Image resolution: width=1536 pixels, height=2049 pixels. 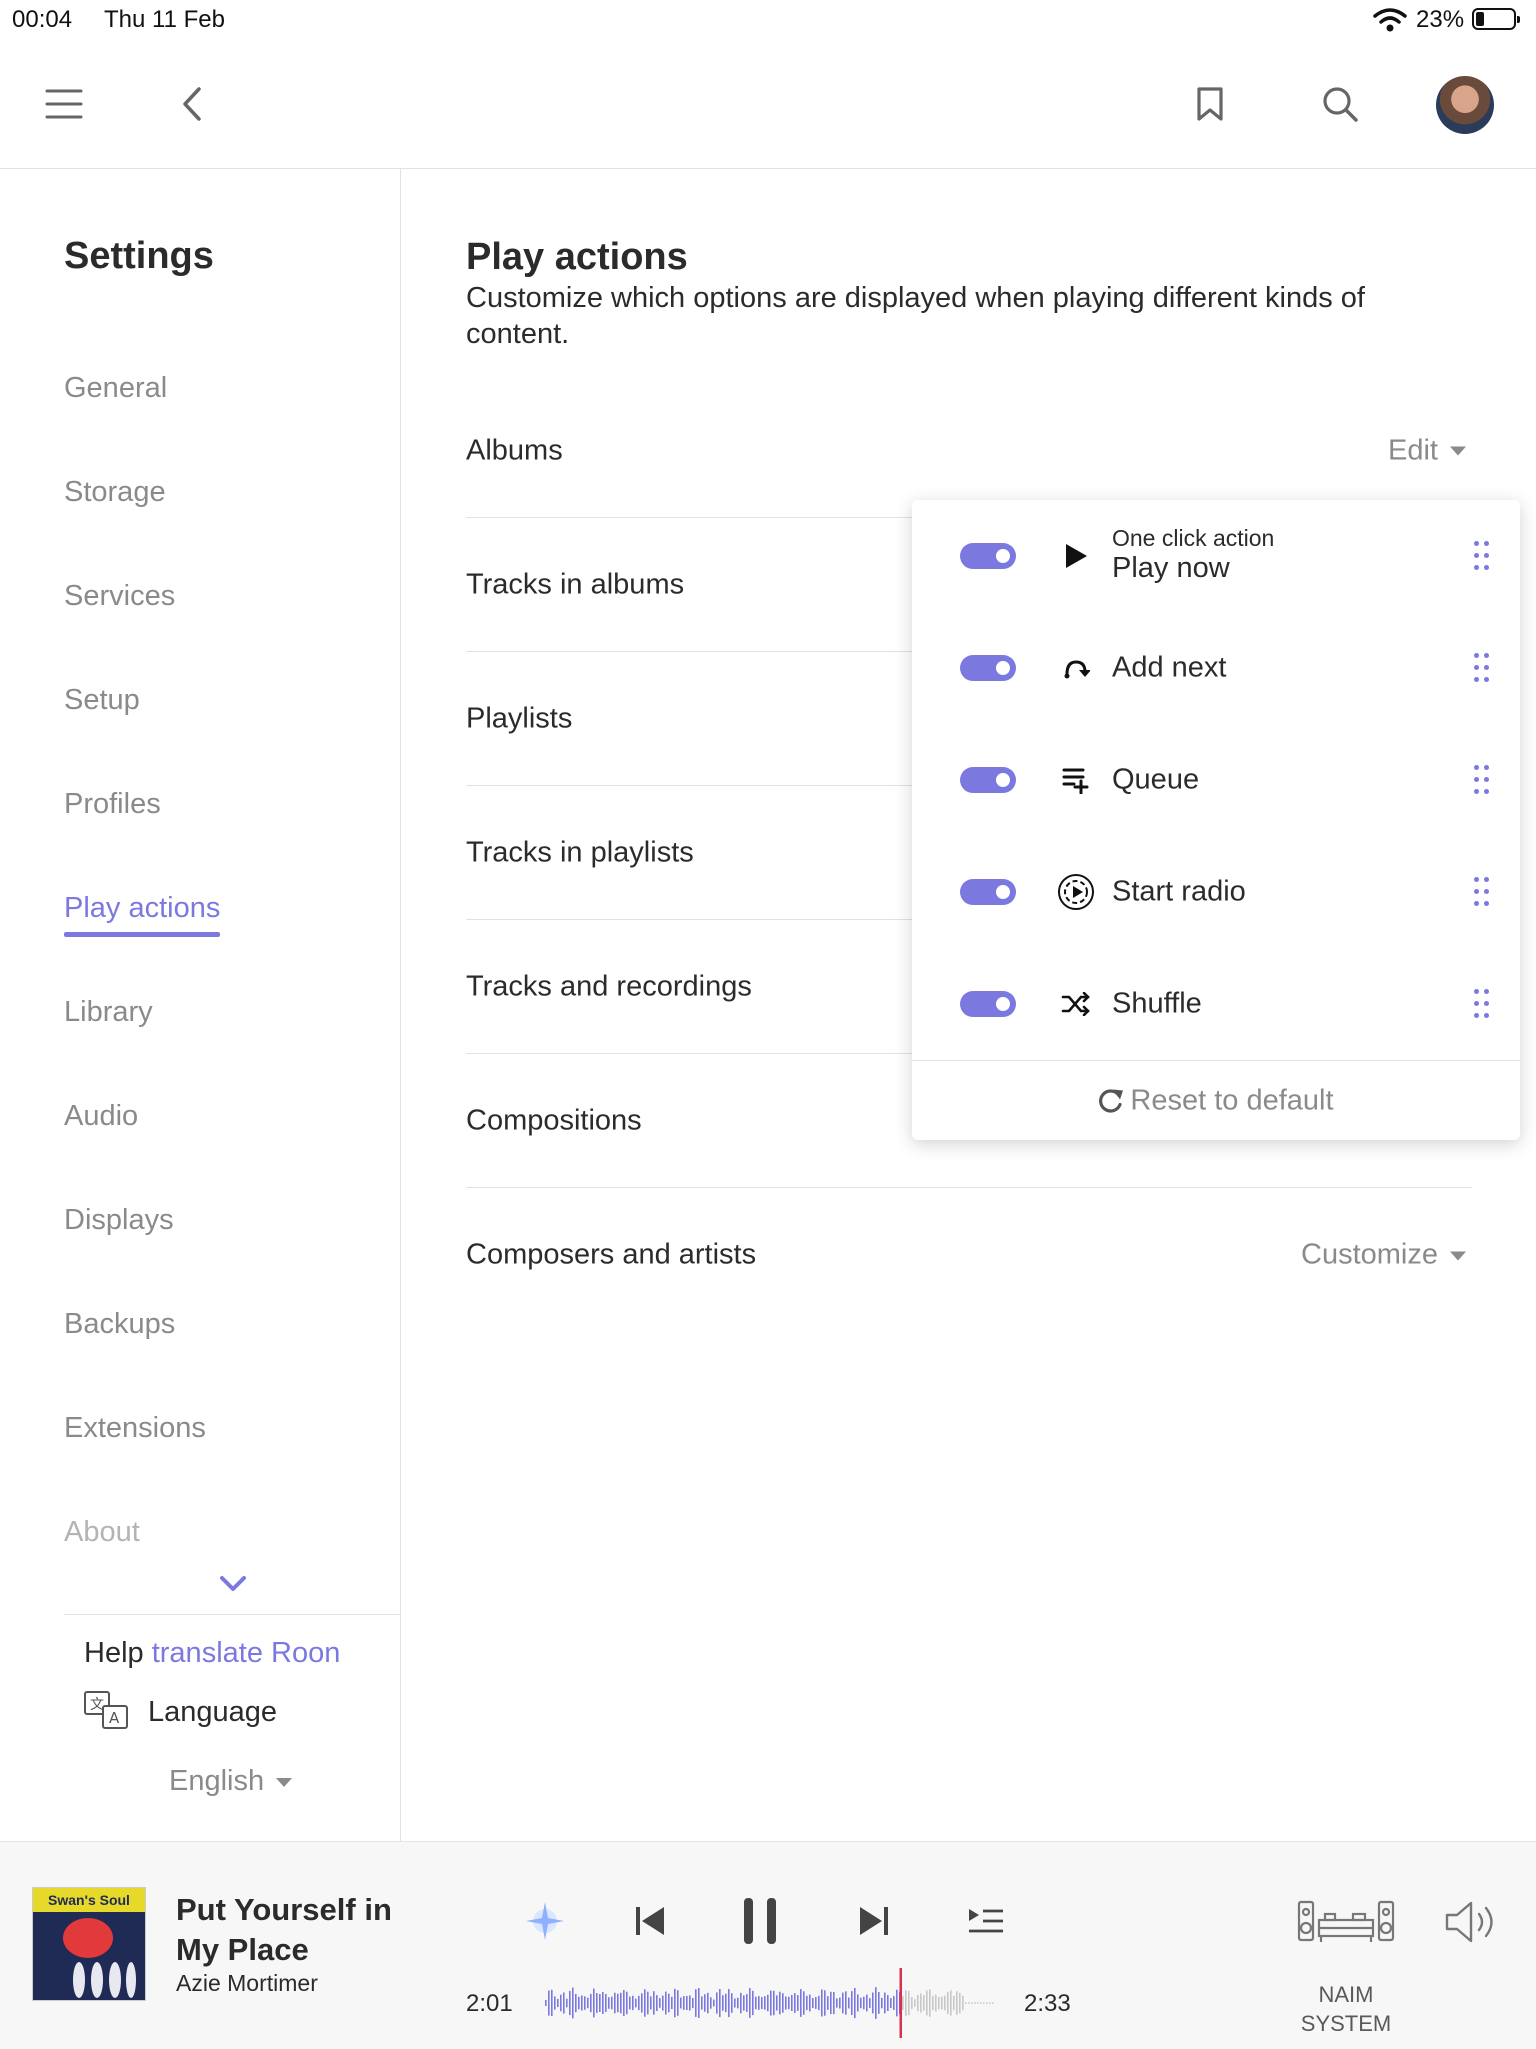 What do you see at coordinates (1076, 556) in the screenshot?
I see `play-icon` at bounding box center [1076, 556].